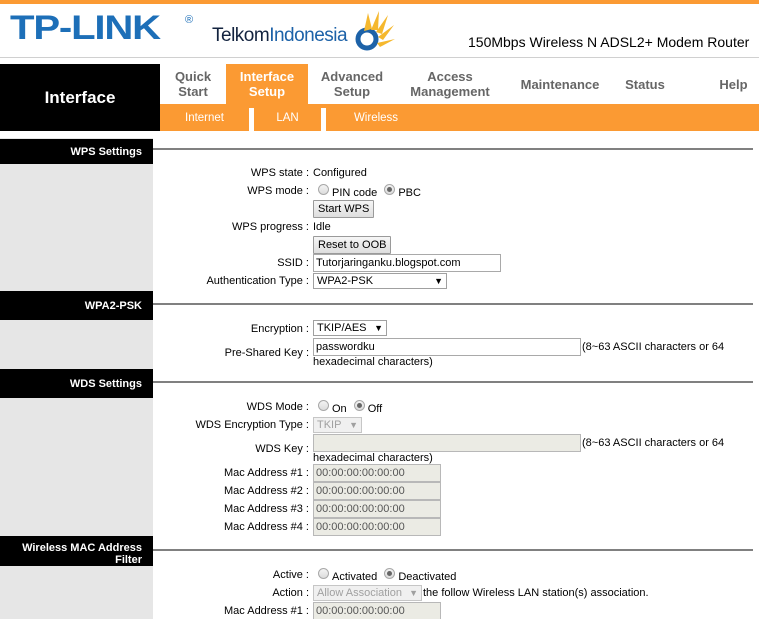 The height and width of the screenshot is (619, 759). I want to click on section-heading-wps: WPS Settings, so click(76, 151).